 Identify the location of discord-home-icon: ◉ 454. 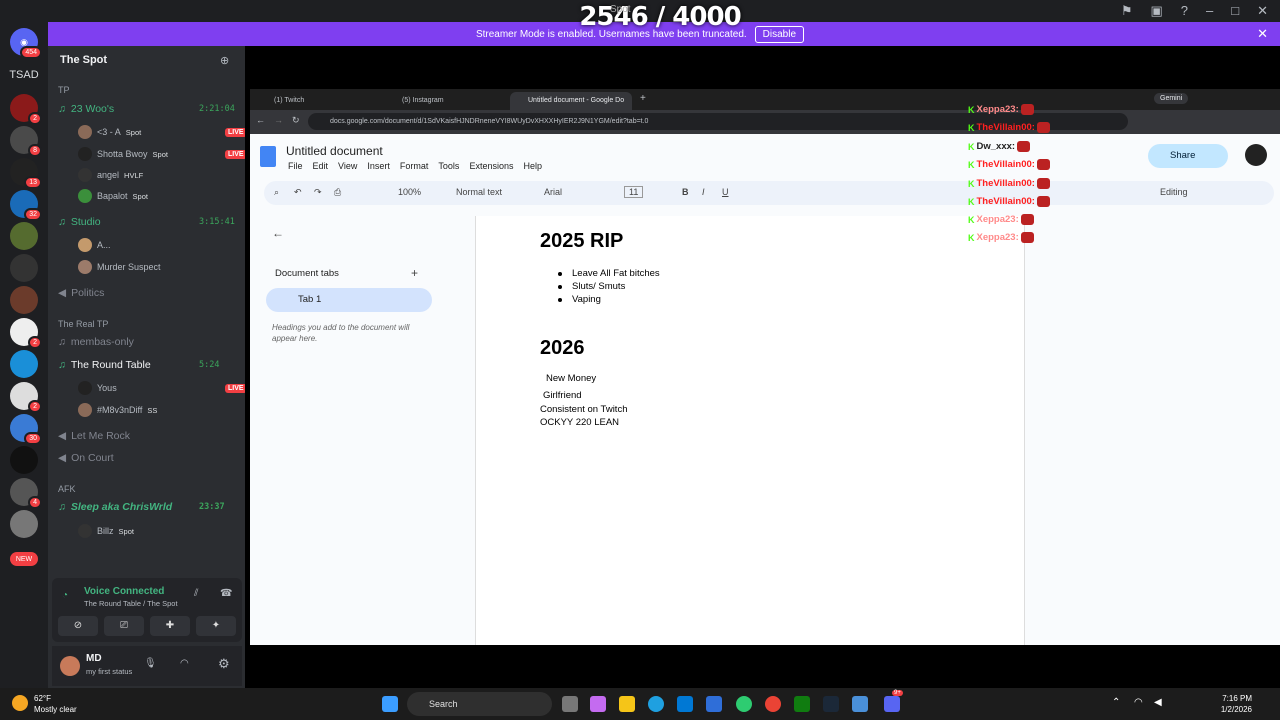
(26, 43).